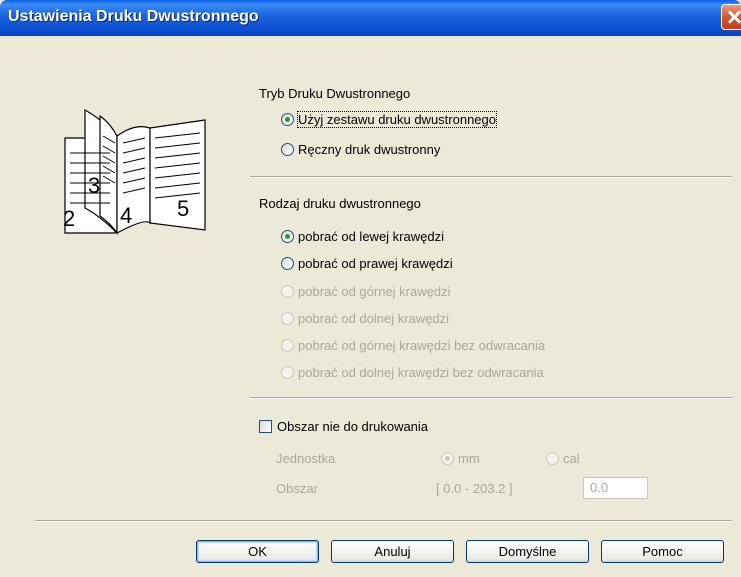  I want to click on binding-offset-label: Obszar nie do drukowania, so click(352, 426).